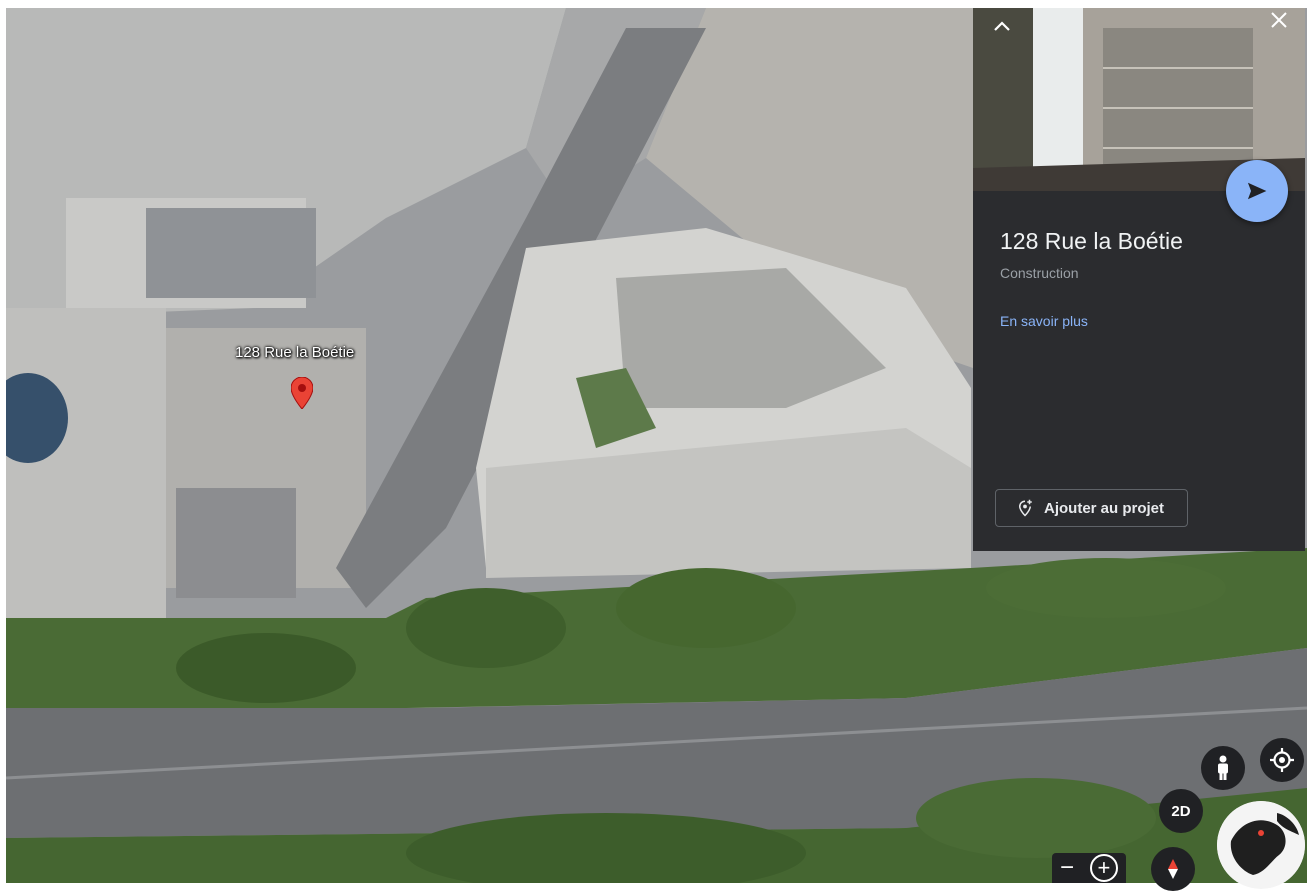 The image size is (1313, 891). What do you see at coordinates (1067, 868) in the screenshot?
I see `zoom-out-button: −` at bounding box center [1067, 868].